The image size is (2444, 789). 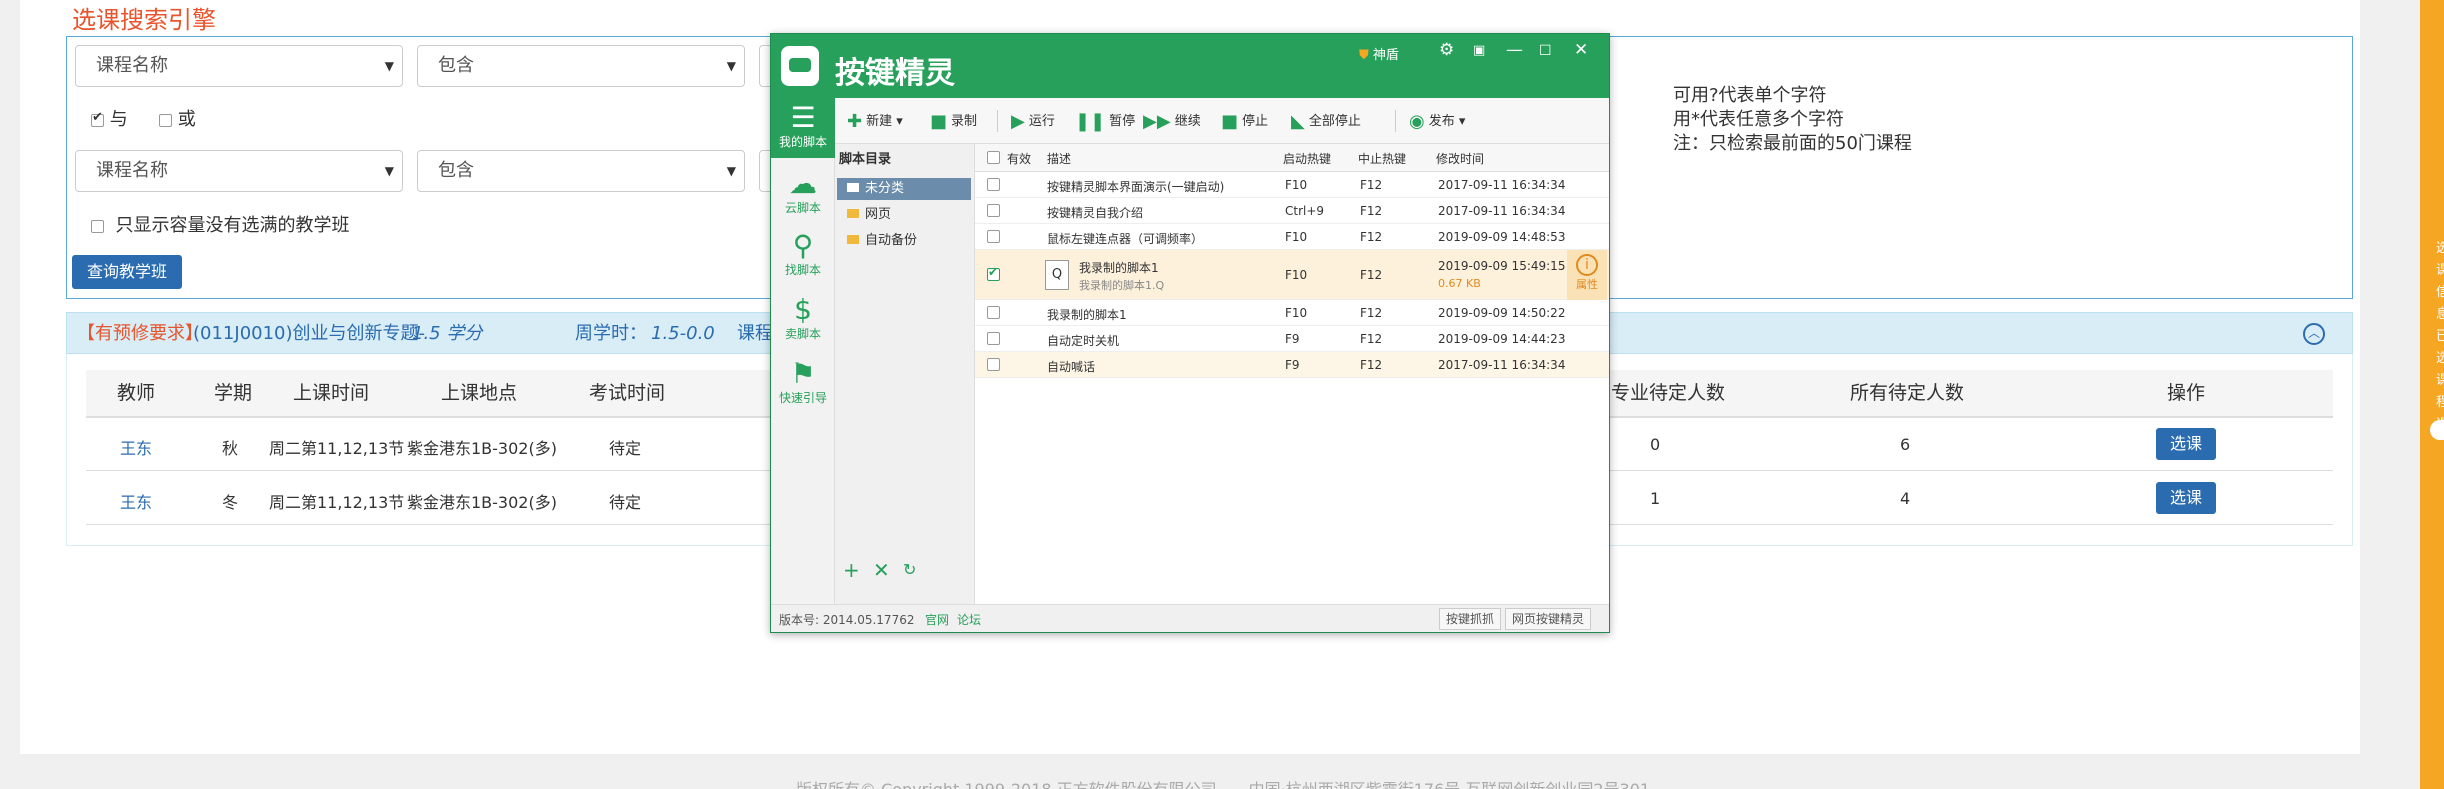 What do you see at coordinates (800, 66) in the screenshot?
I see `robot-logo-icon` at bounding box center [800, 66].